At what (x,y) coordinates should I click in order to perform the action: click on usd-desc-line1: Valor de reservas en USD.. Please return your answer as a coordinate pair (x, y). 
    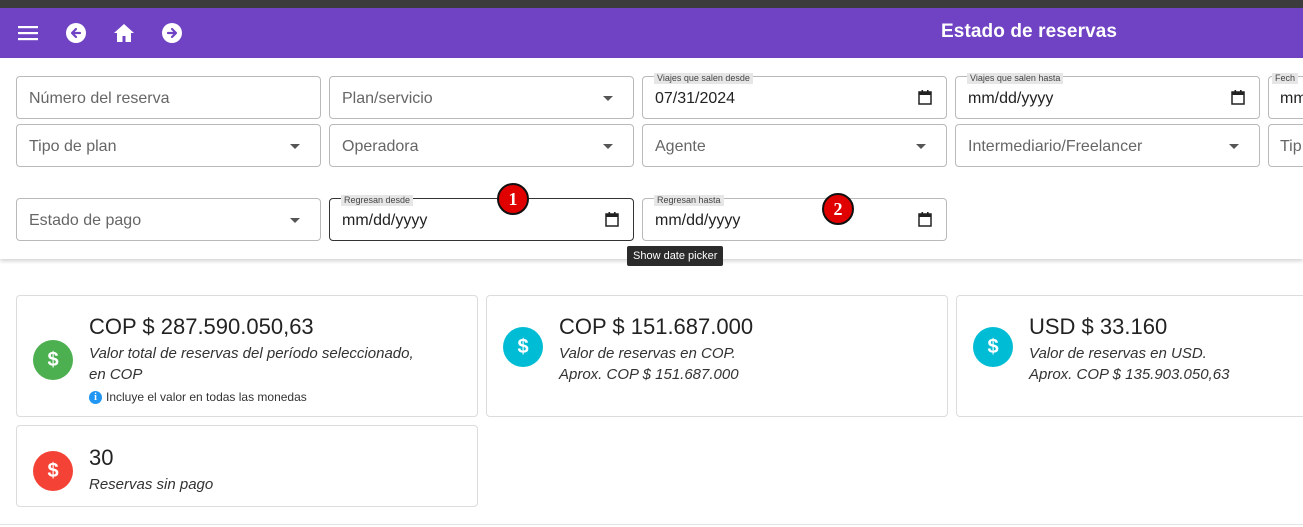
    Looking at the image, I should click on (1118, 353).